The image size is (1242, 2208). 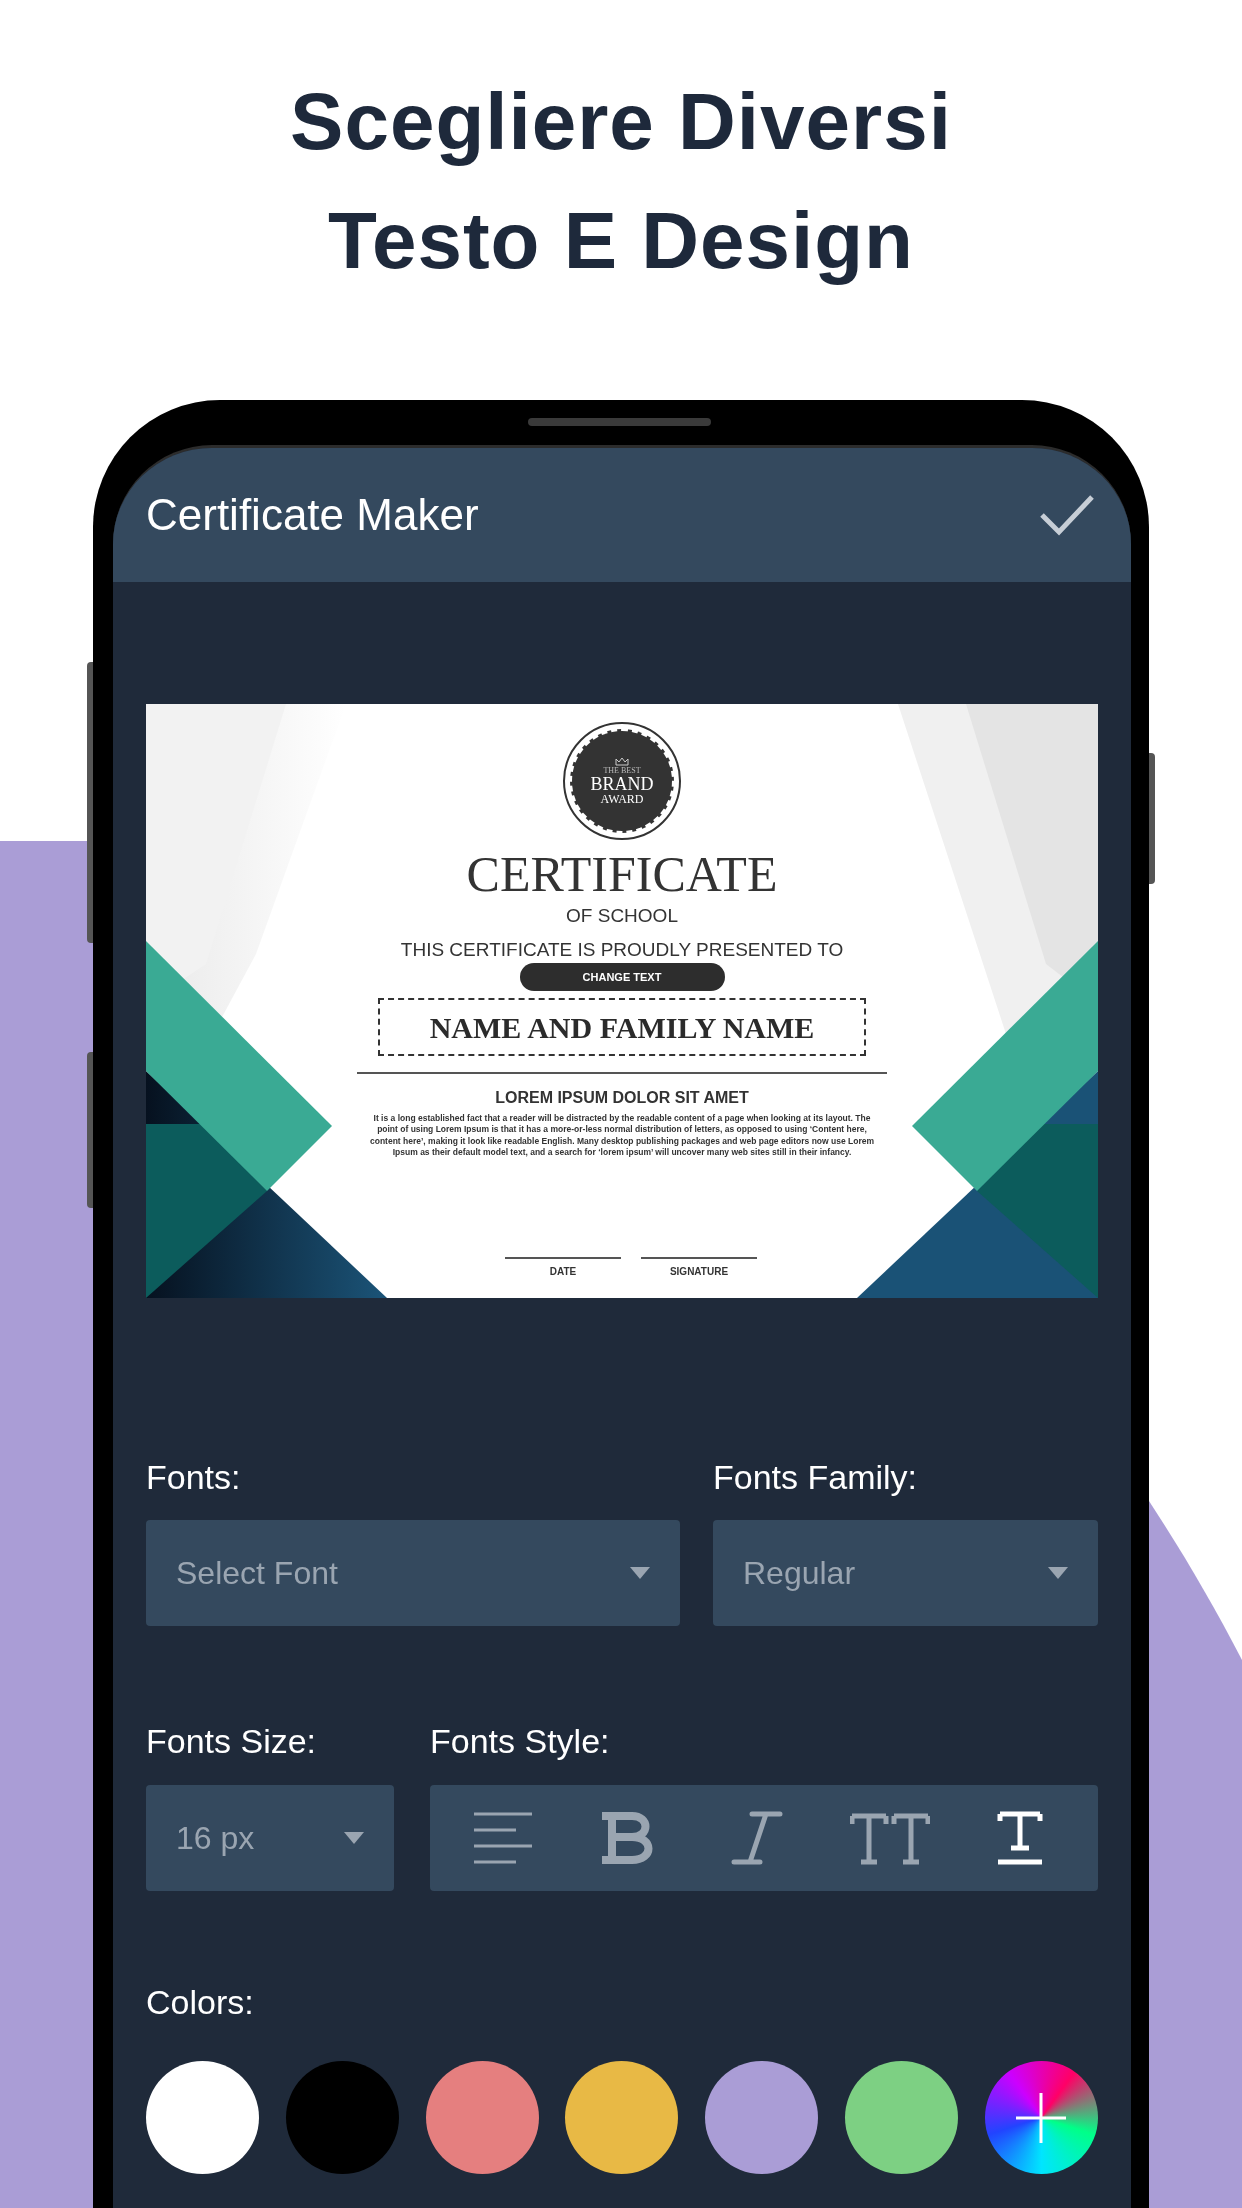 I want to click on fonts-label: Fonts:, so click(x=194, y=1477).